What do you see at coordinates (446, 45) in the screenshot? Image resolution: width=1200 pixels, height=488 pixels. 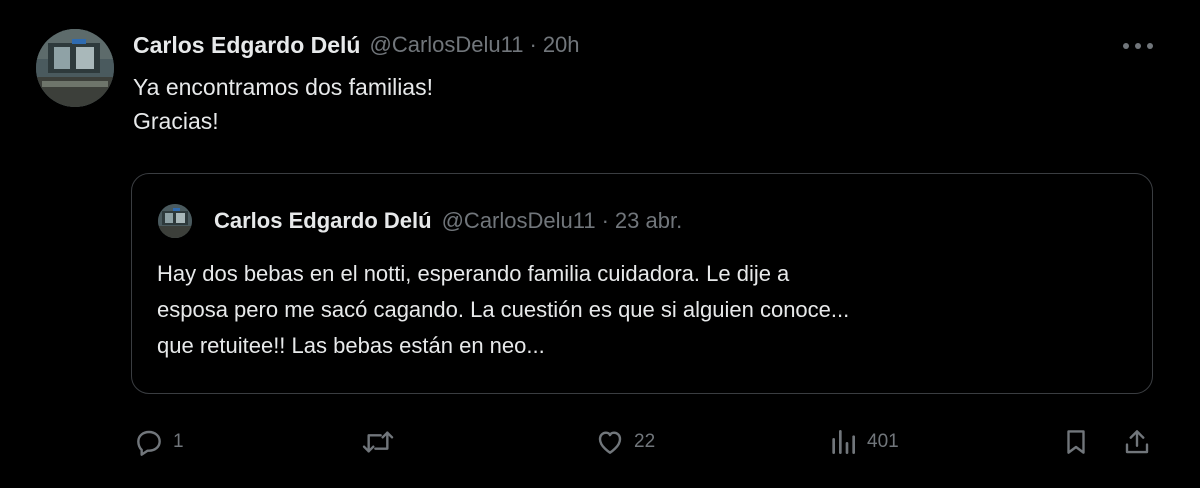 I see `author-handle: @CarlosDelu11` at bounding box center [446, 45].